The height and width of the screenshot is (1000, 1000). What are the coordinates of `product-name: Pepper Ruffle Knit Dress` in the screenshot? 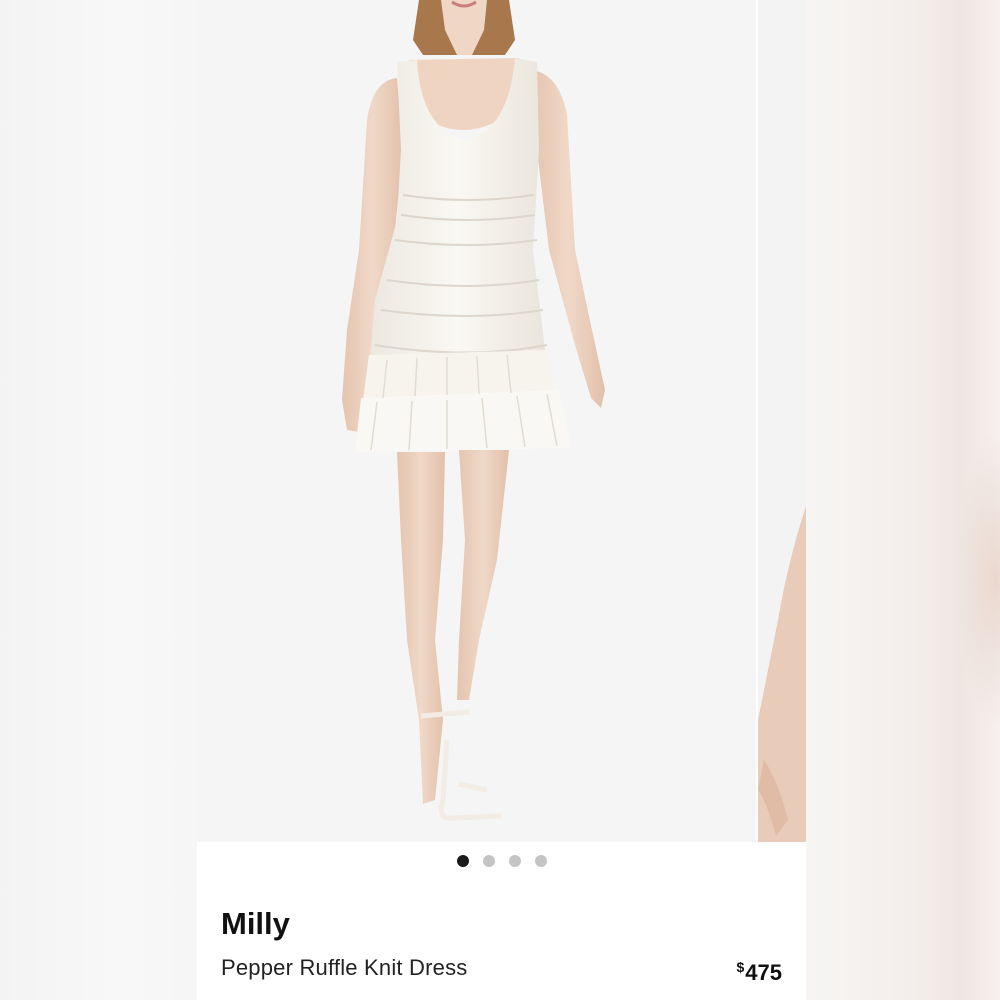 It's located at (344, 968).